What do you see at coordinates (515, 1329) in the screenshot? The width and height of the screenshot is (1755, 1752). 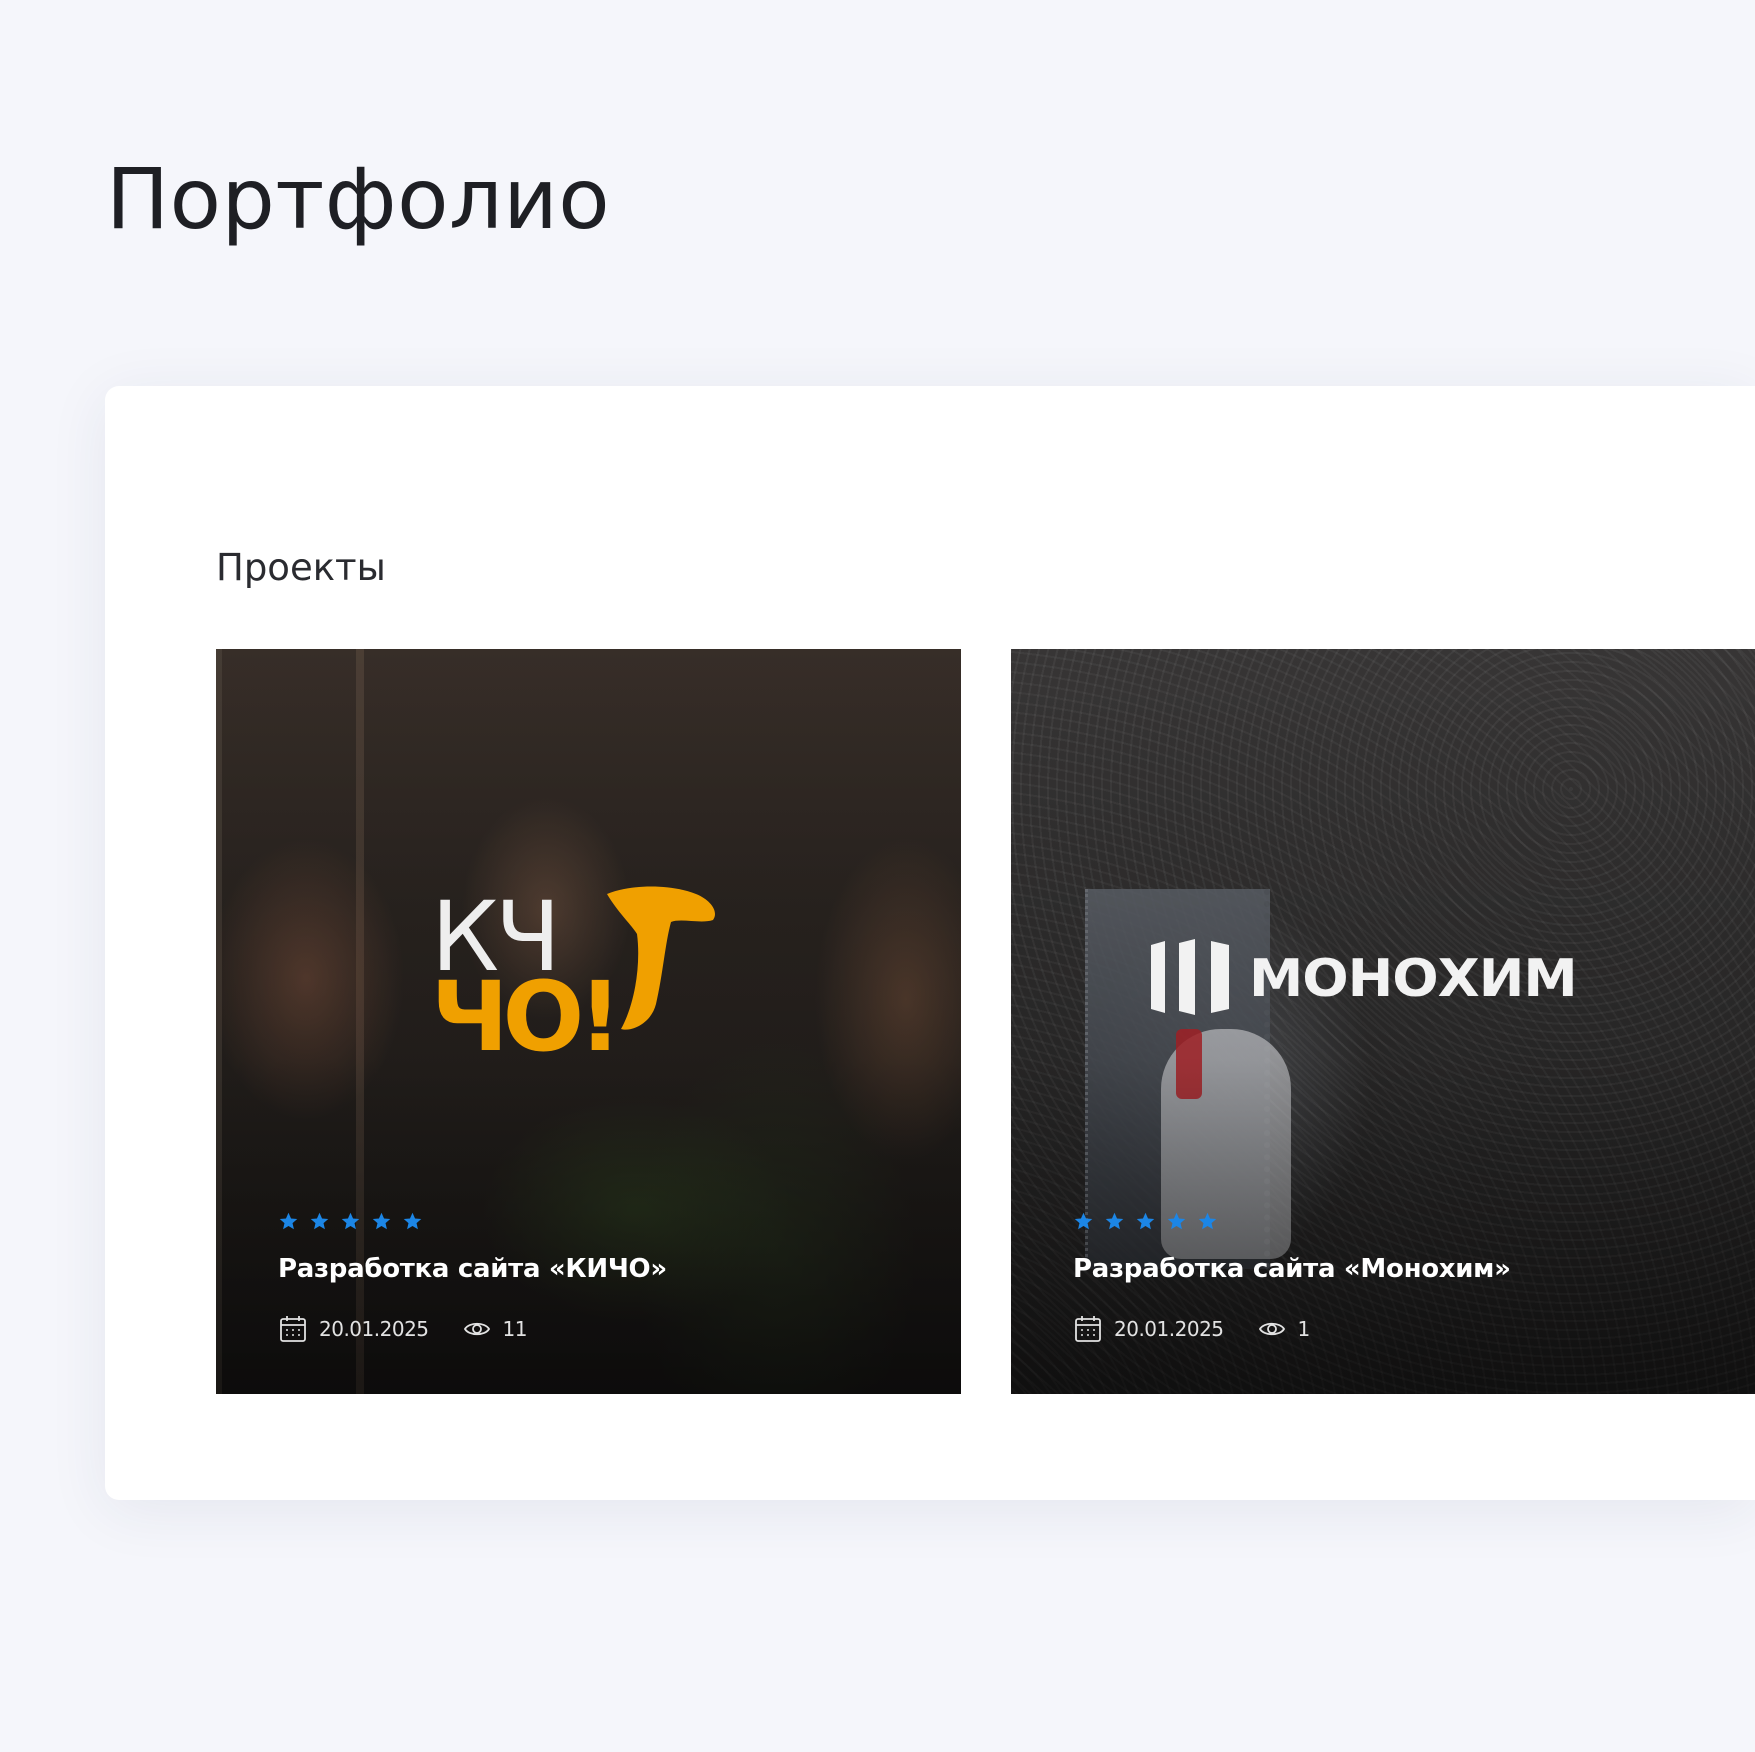 I see `project-views: 11` at bounding box center [515, 1329].